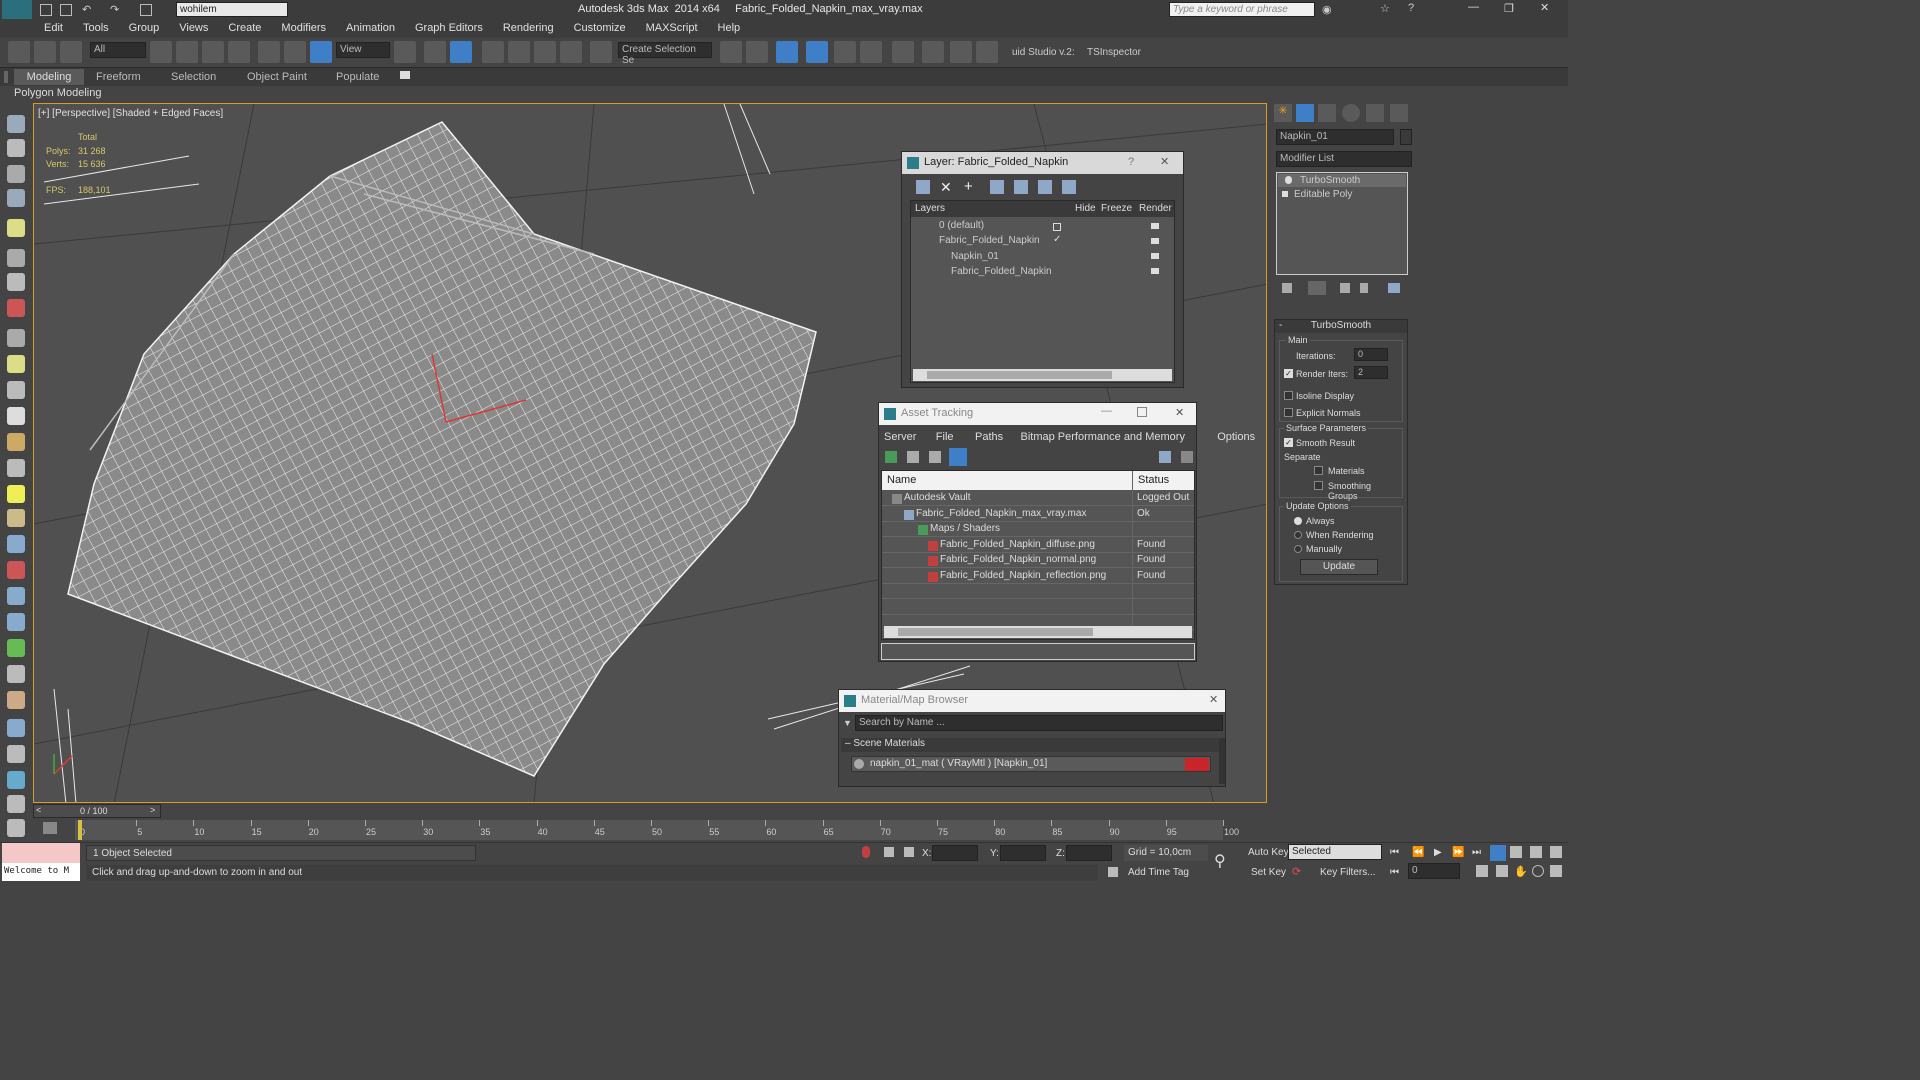 The height and width of the screenshot is (1080, 1920). What do you see at coordinates (493, 52) in the screenshot?
I see `snap-toggle-icon` at bounding box center [493, 52].